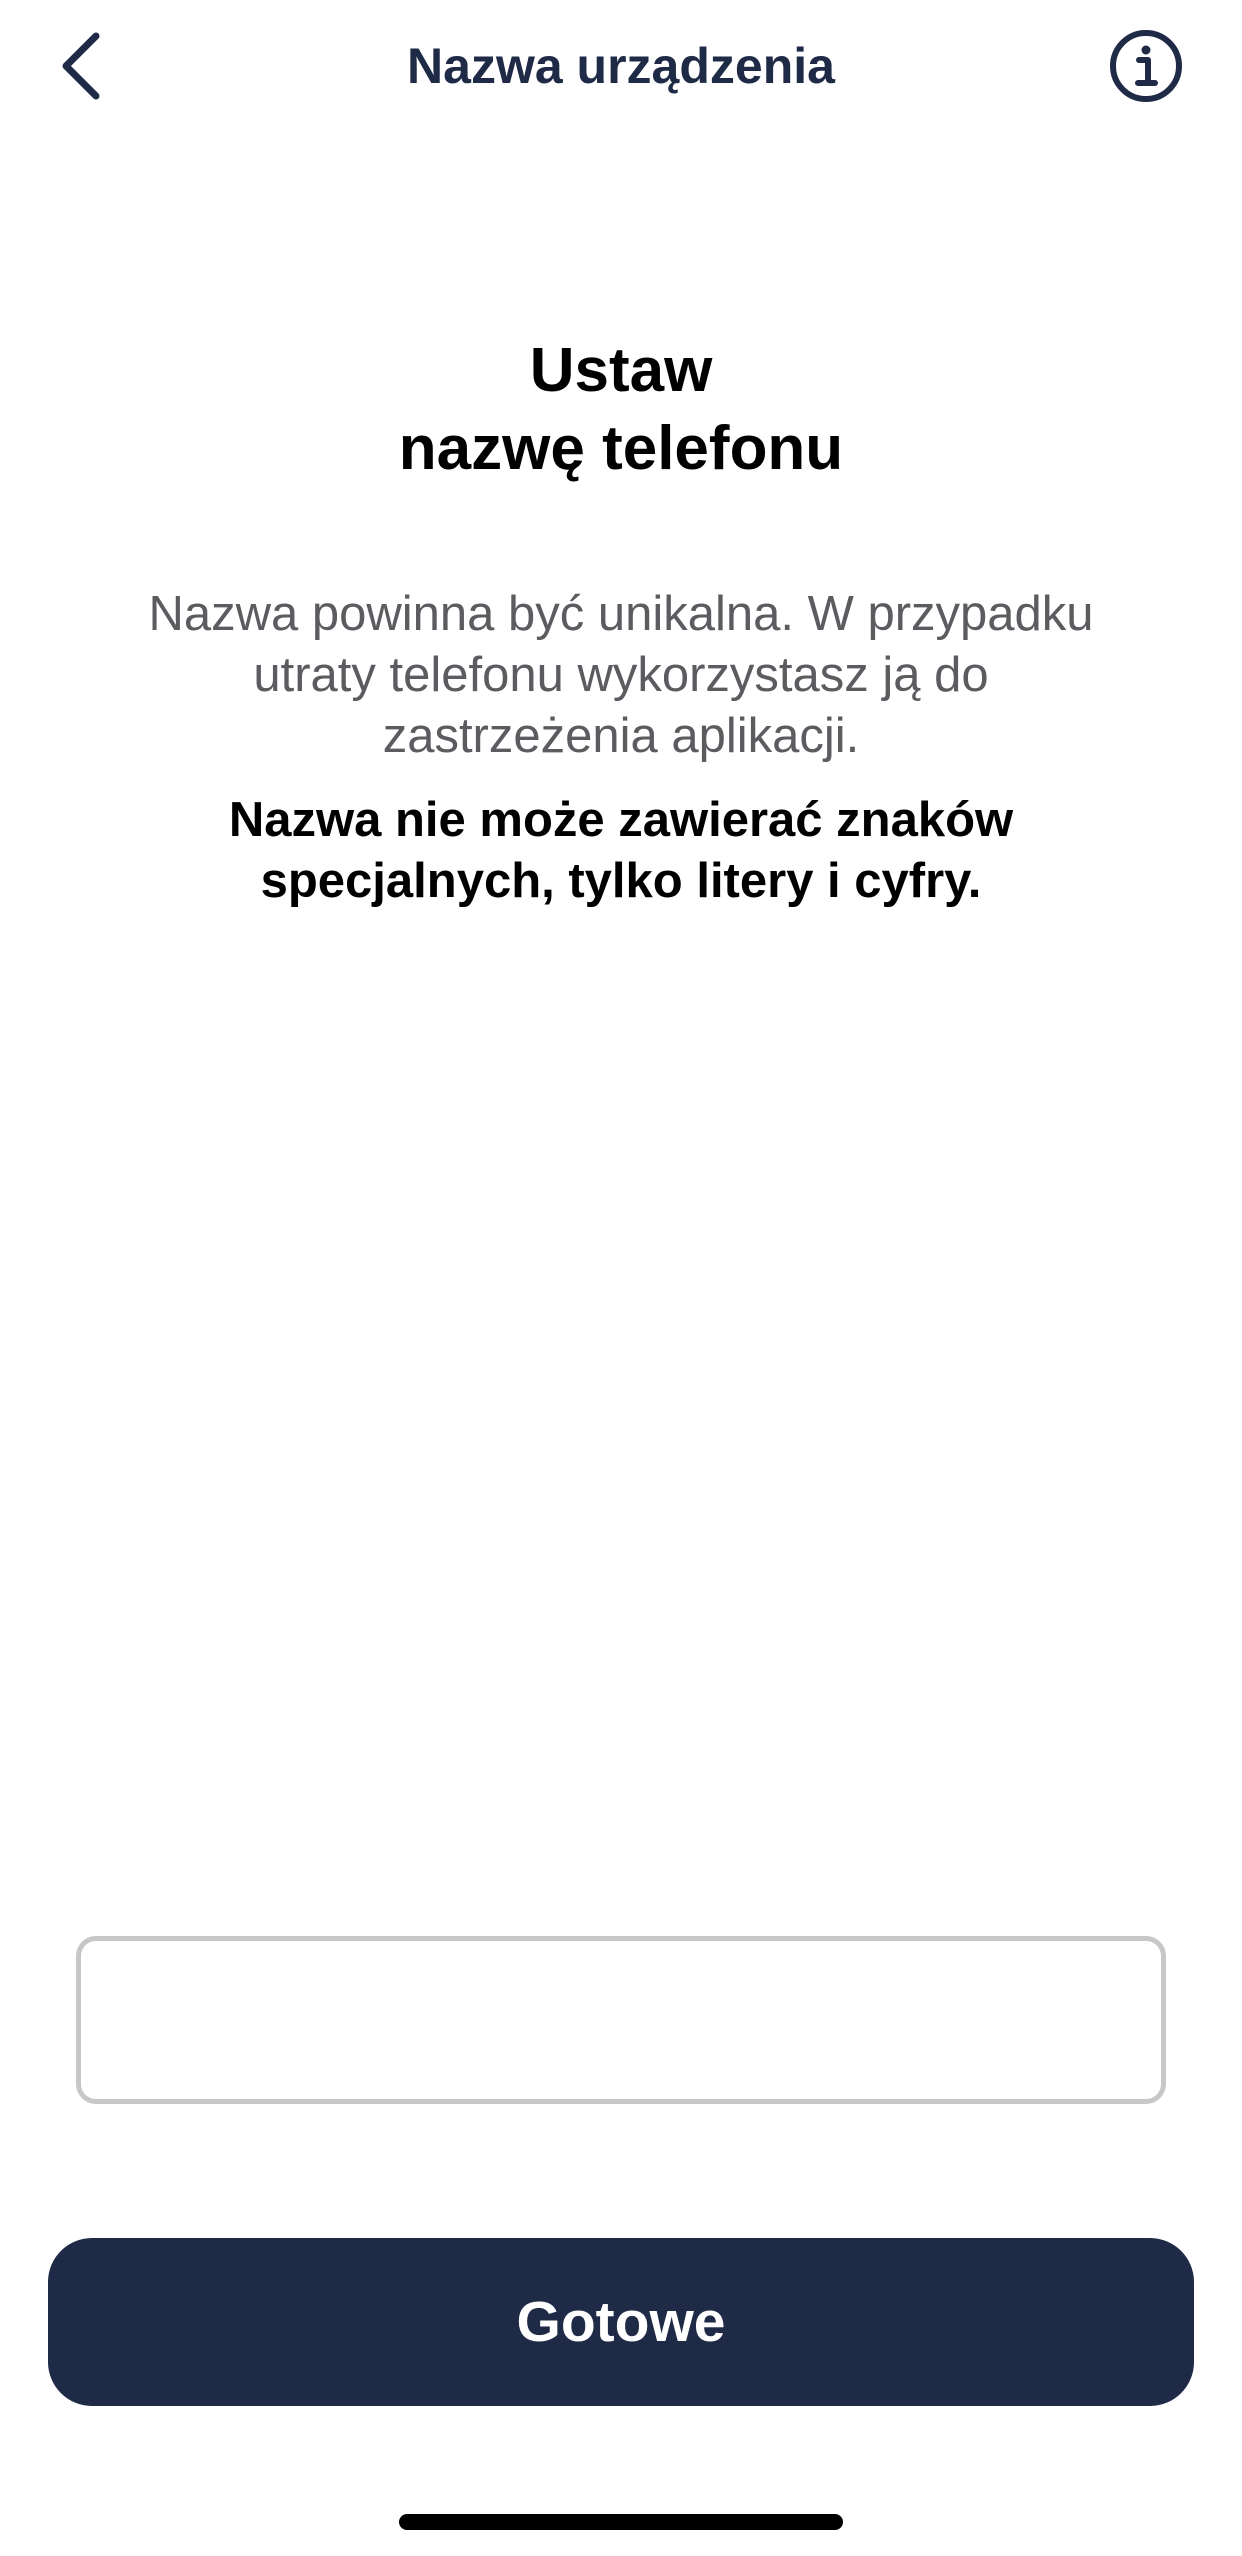 Image resolution: width=1242 pixels, height=2556 pixels. What do you see at coordinates (621, 2020) in the screenshot?
I see `device-name-input` at bounding box center [621, 2020].